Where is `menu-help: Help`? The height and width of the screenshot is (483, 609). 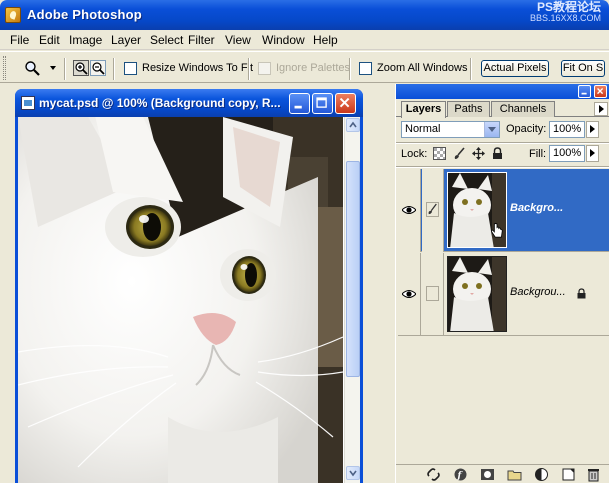
menu-help: Help is located at coordinates (325, 40).